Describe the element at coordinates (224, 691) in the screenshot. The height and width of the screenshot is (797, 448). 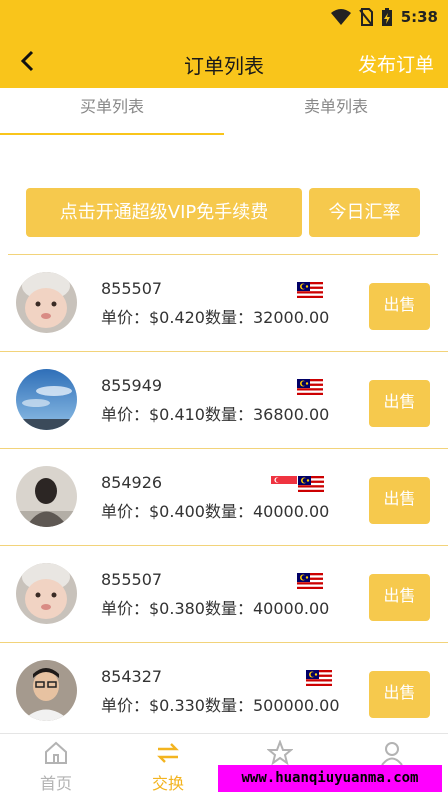
I see `order-row: 854327 单价：$0.330数量：500000.00 出售` at that location.